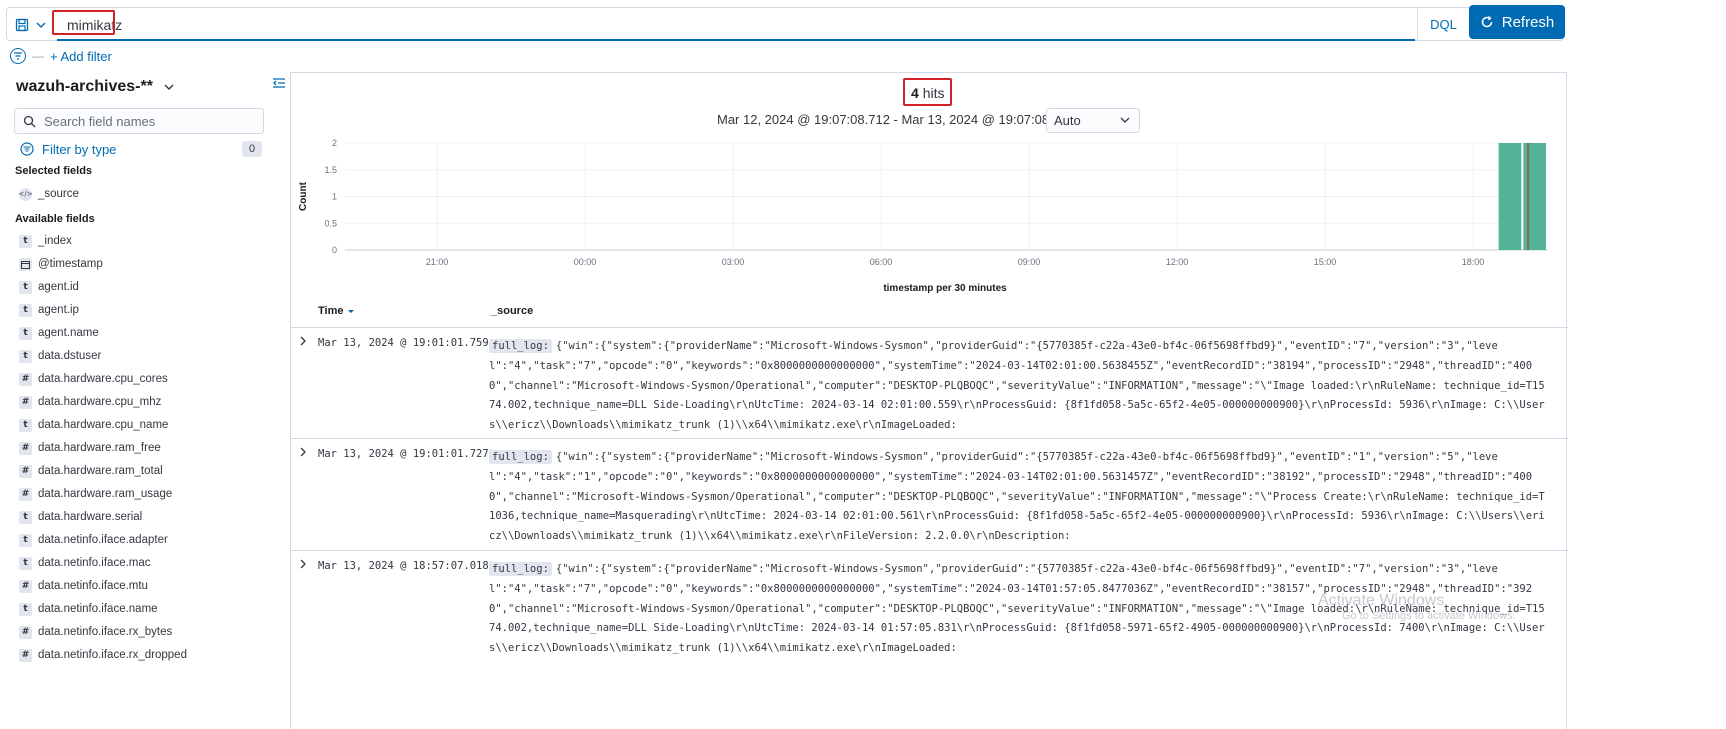 Image resolution: width=1726 pixels, height=729 pixels. Describe the element at coordinates (334, 250) in the screenshot. I see `y-tick-label: 0` at that location.